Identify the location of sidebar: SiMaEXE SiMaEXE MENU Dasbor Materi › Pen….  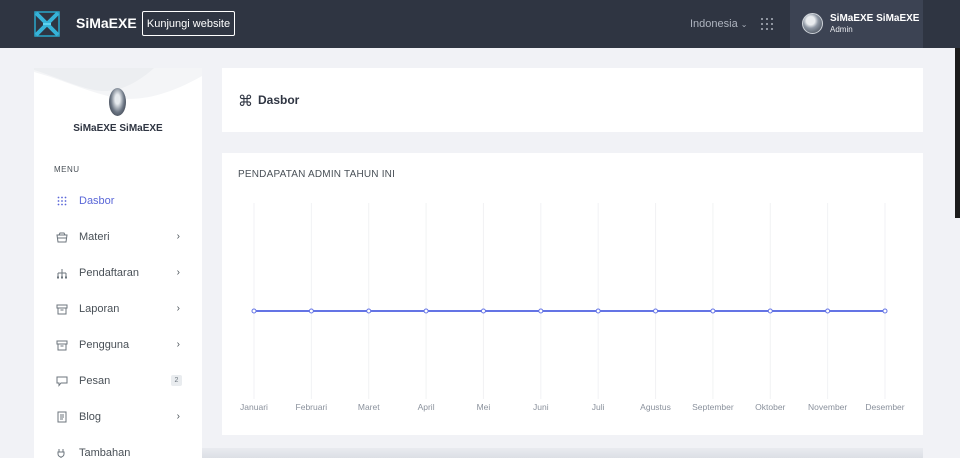
(118, 263).